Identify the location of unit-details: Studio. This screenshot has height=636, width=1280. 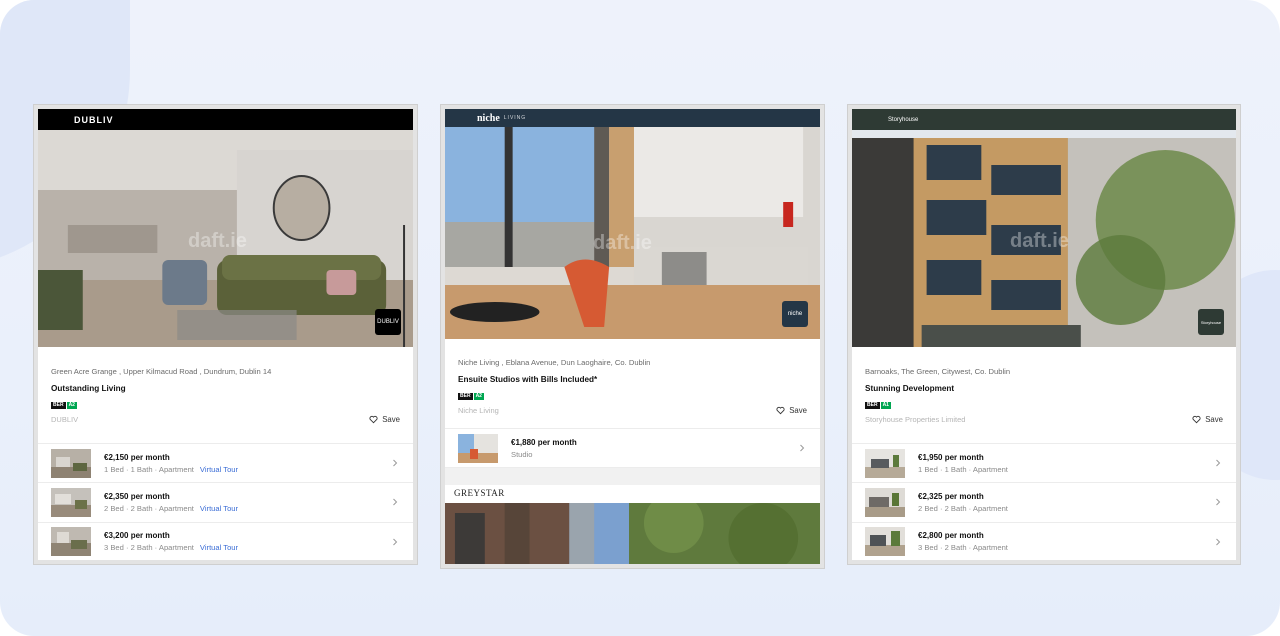
(522, 454).